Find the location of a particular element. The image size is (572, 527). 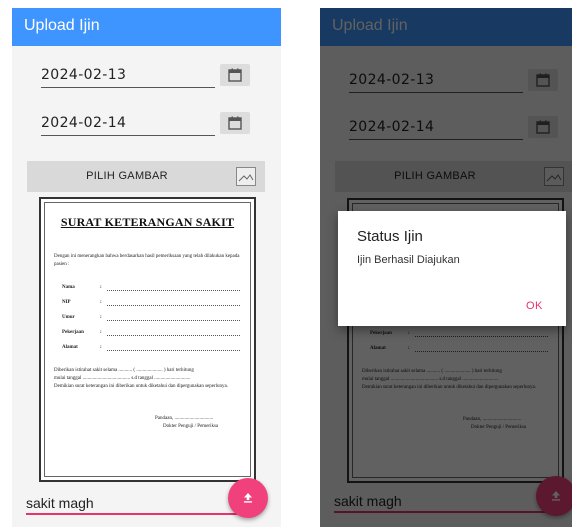

field-label: Nama is located at coordinates (68, 287).